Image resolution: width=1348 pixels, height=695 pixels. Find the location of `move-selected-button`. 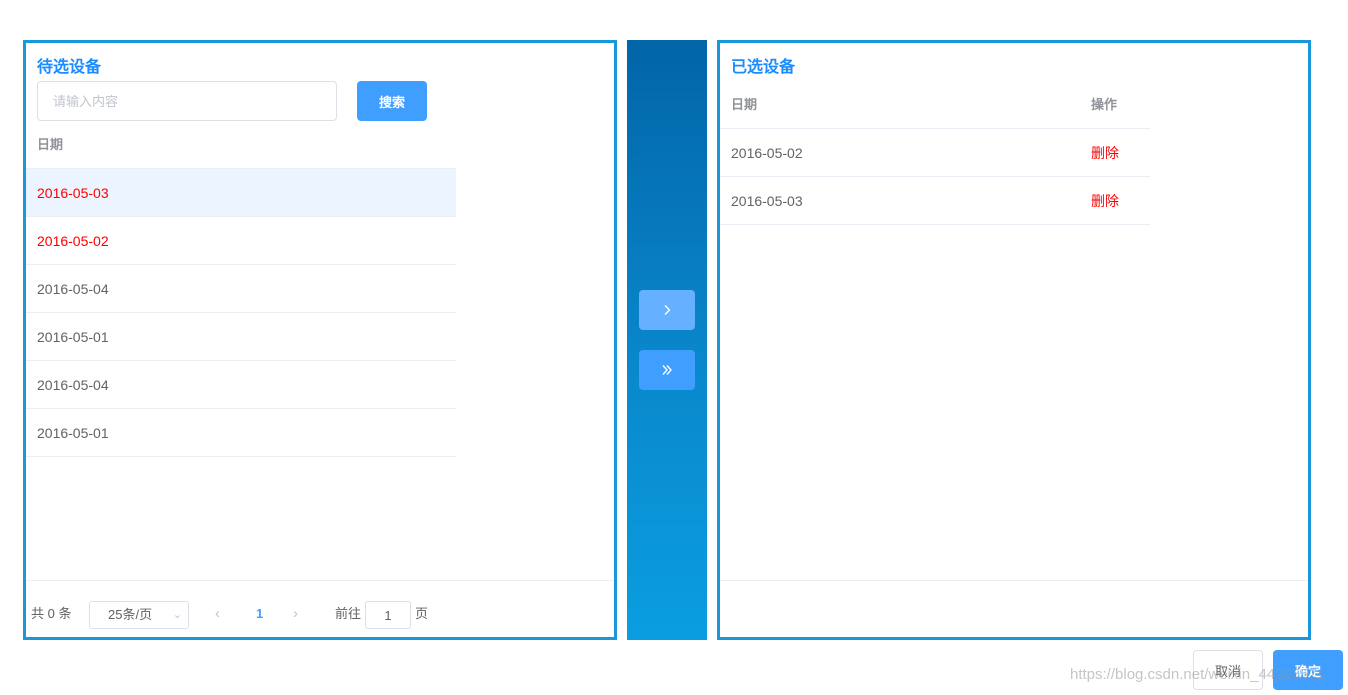

move-selected-button is located at coordinates (667, 310).